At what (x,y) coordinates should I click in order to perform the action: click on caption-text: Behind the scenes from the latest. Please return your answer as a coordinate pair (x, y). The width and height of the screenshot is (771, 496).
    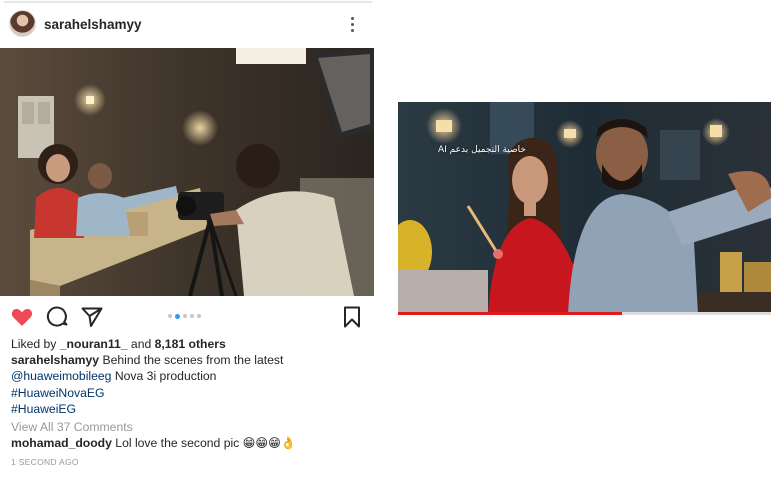
    Looking at the image, I should click on (191, 360).